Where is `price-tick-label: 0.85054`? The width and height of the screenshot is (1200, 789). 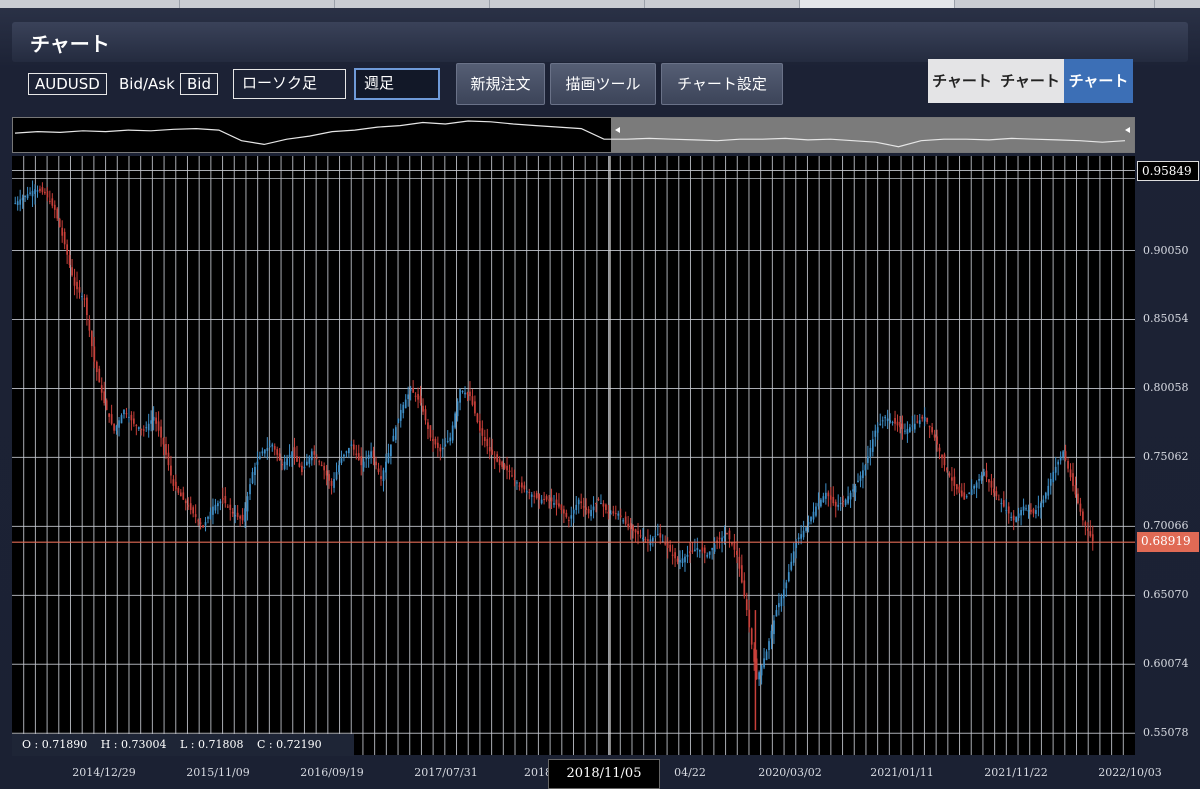 price-tick-label: 0.85054 is located at coordinates (1166, 319).